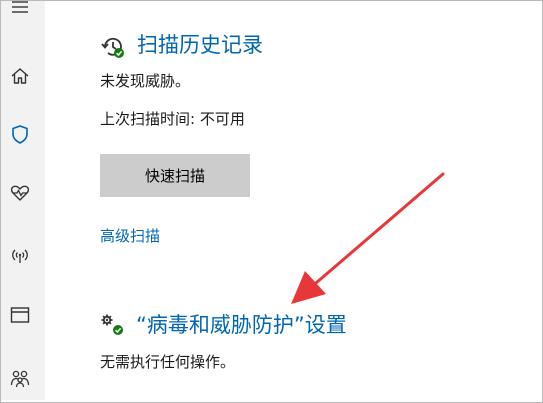 Image resolution: width=543 pixels, height=403 pixels. What do you see at coordinates (130, 236) in the screenshot?
I see `advanced-scan-link: 高级扫描` at bounding box center [130, 236].